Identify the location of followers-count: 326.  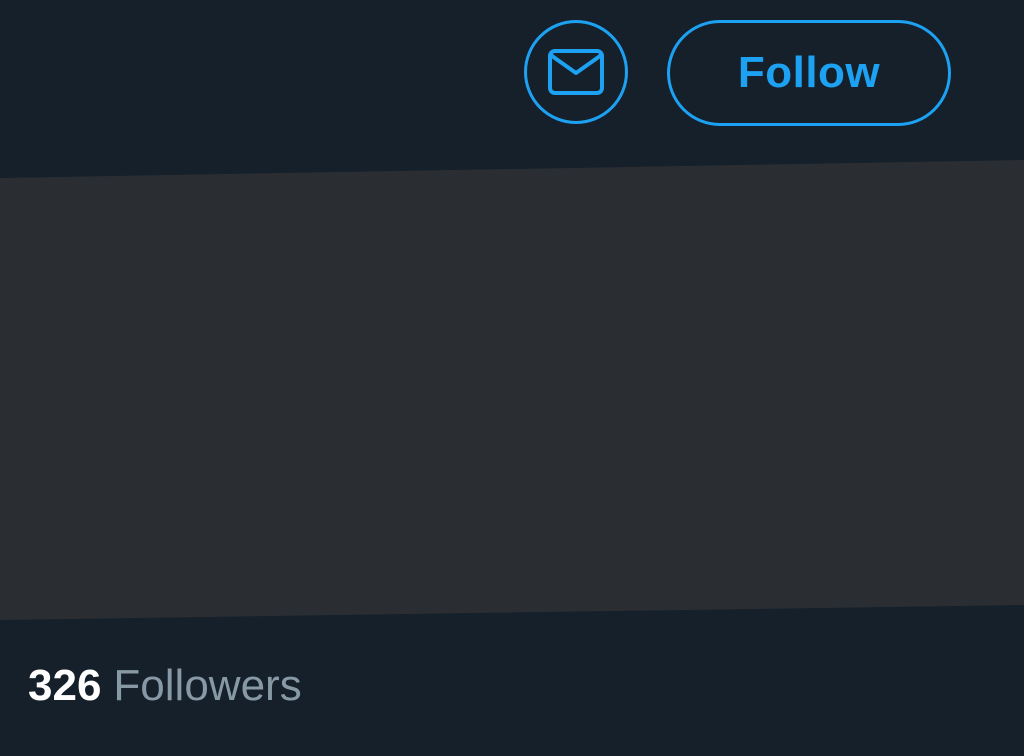
(65, 685).